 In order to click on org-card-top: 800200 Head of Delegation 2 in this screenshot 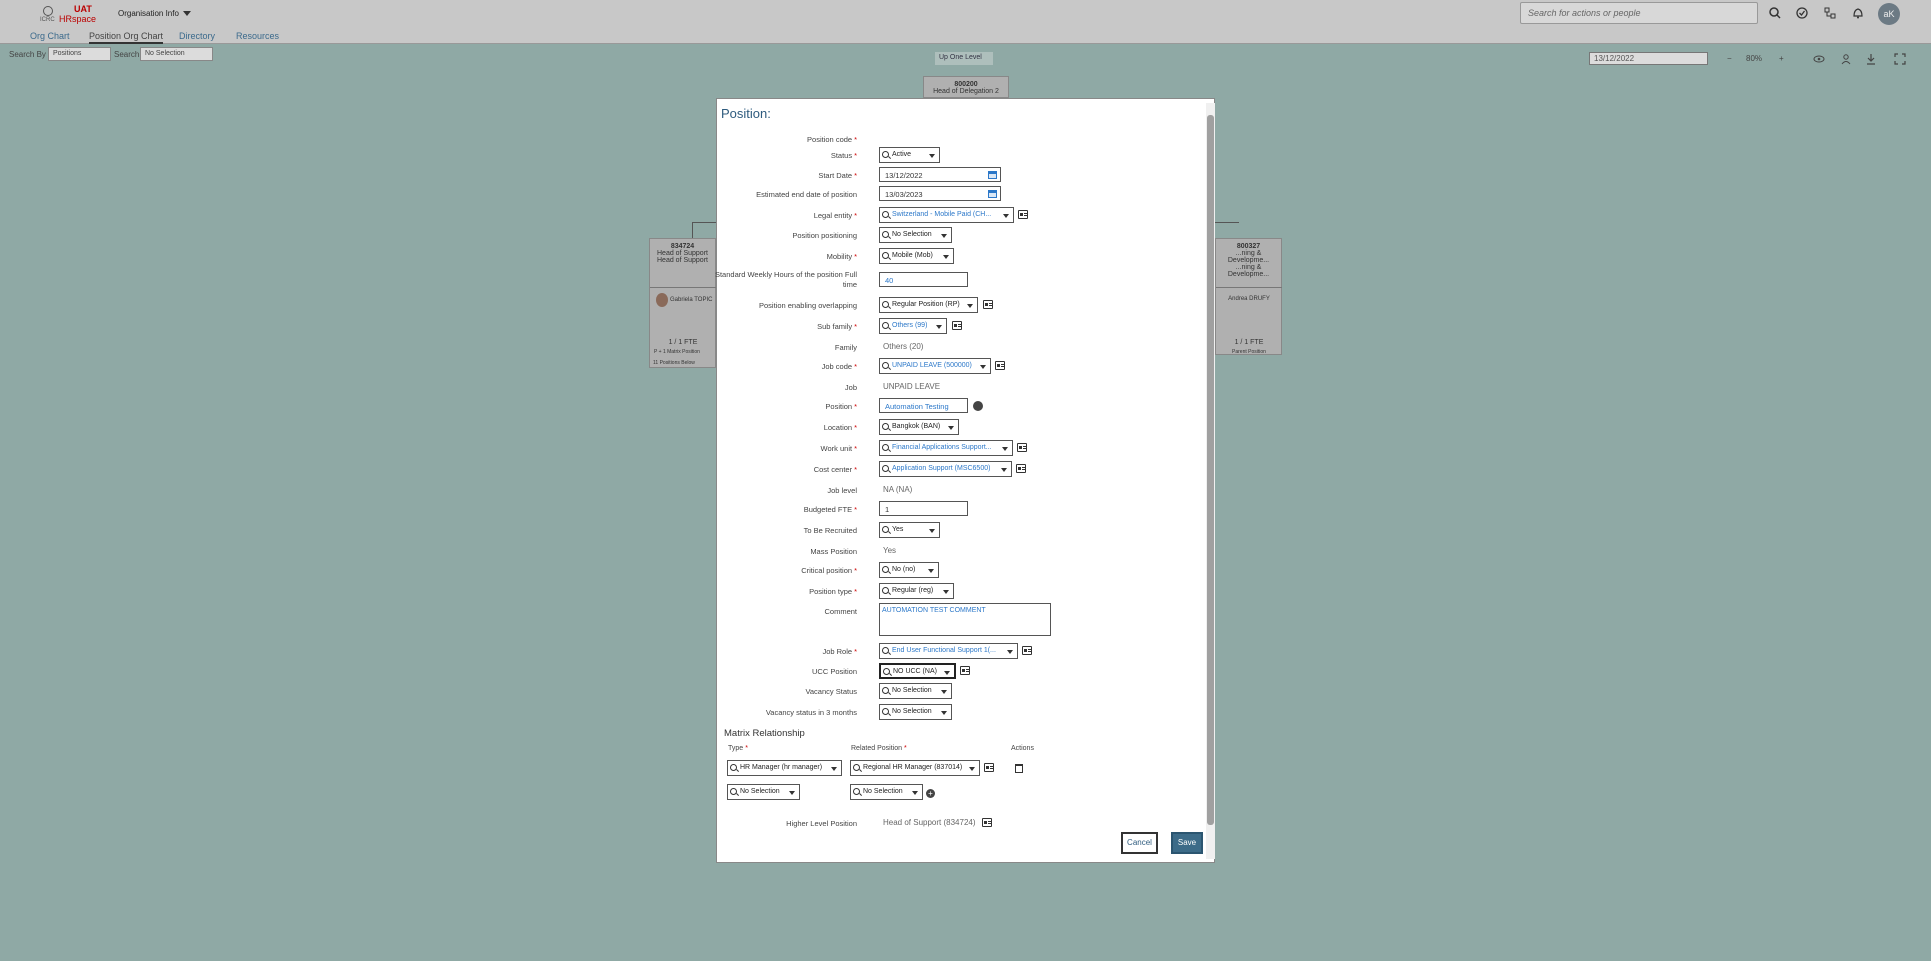, I will do `click(966, 87)`.